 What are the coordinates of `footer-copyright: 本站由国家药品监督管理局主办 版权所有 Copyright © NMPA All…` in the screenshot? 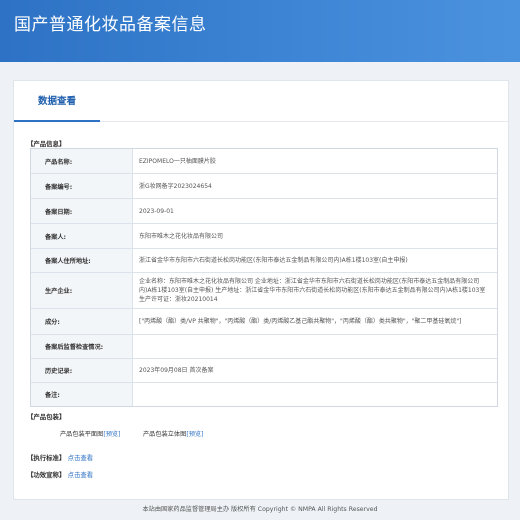 It's located at (260, 509).